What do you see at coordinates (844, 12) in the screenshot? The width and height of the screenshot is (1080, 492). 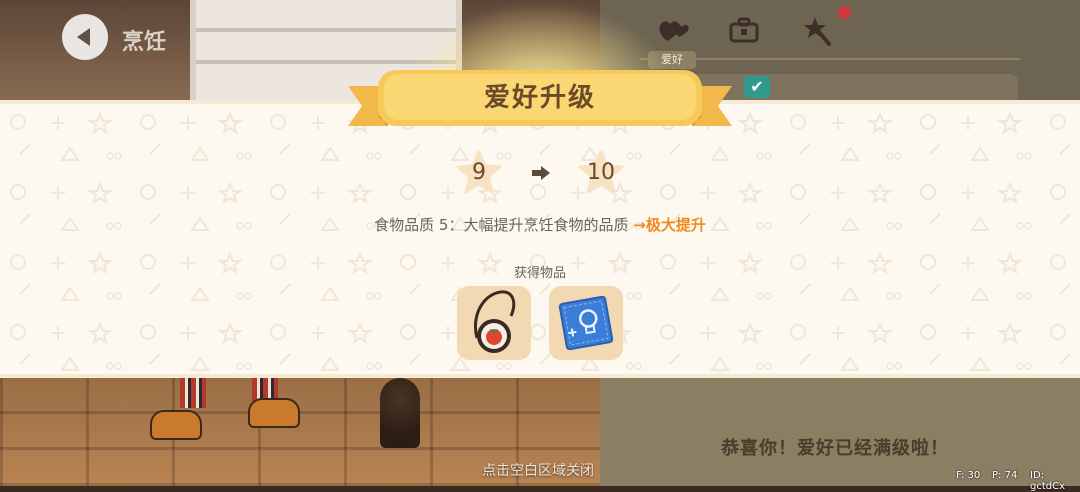 I see `notification-dot` at bounding box center [844, 12].